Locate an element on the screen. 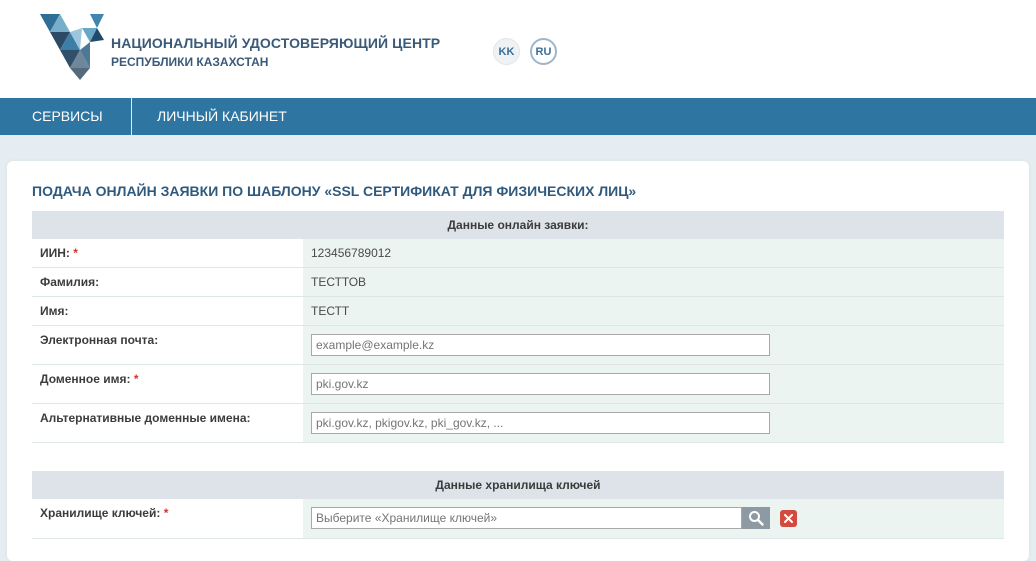 The width and height of the screenshot is (1036, 561). label-iin: ИИН: * is located at coordinates (167, 253).